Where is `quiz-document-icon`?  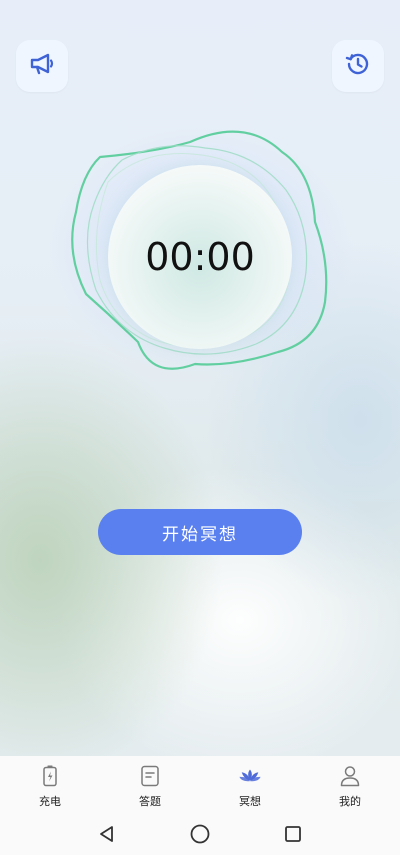
quiz-document-icon is located at coordinates (150, 776).